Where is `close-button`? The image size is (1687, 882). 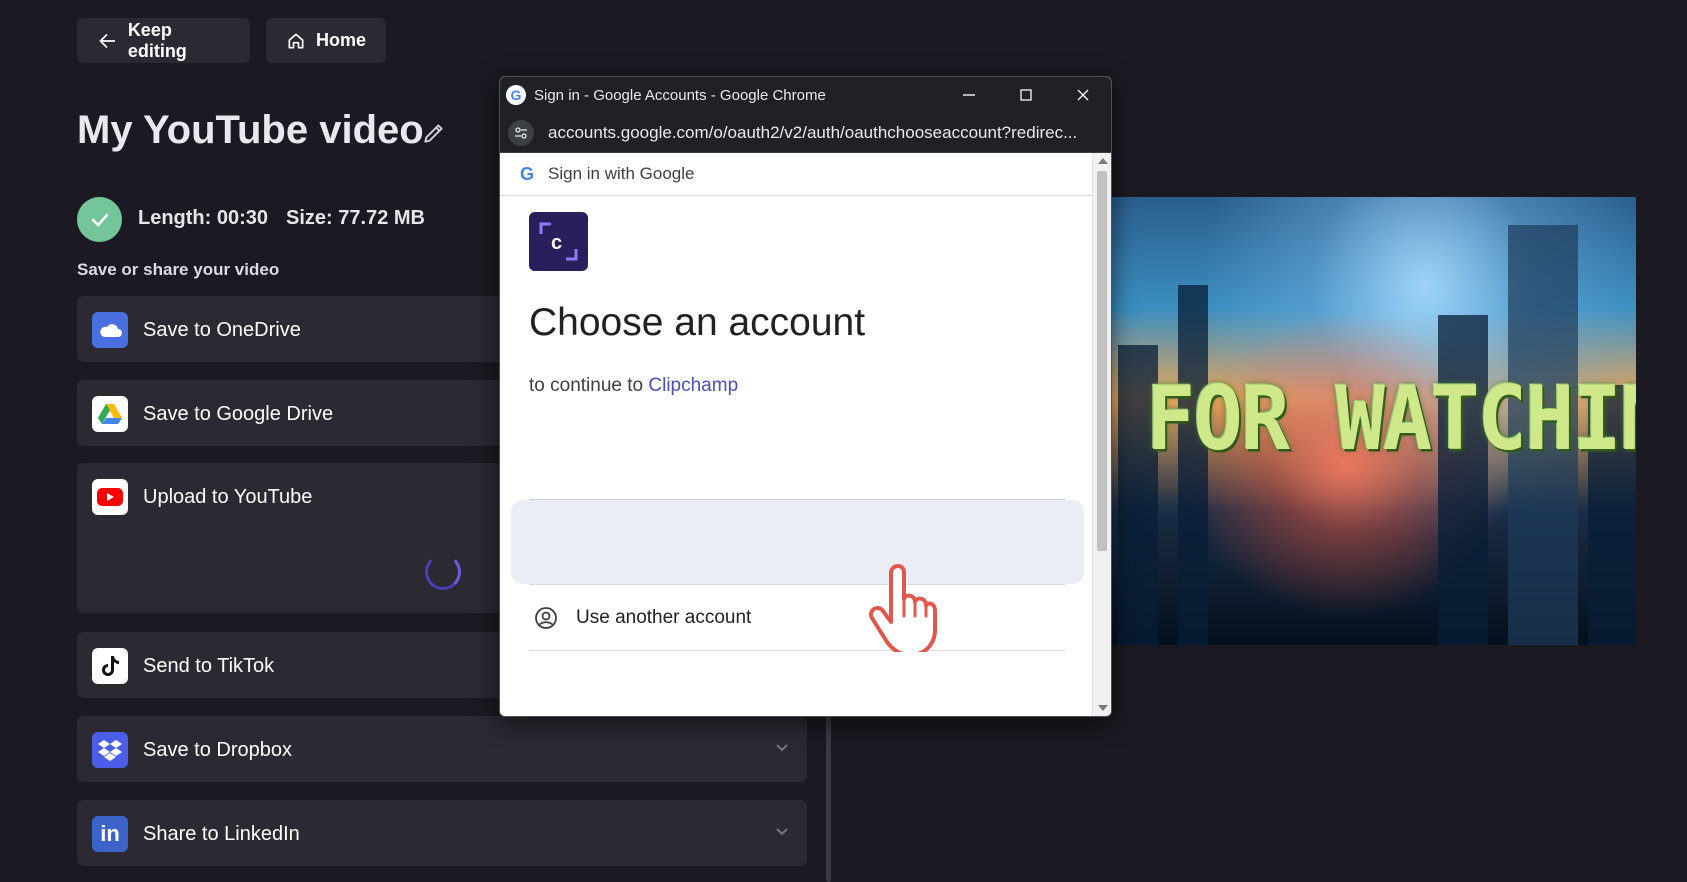
close-button is located at coordinates (1082, 95).